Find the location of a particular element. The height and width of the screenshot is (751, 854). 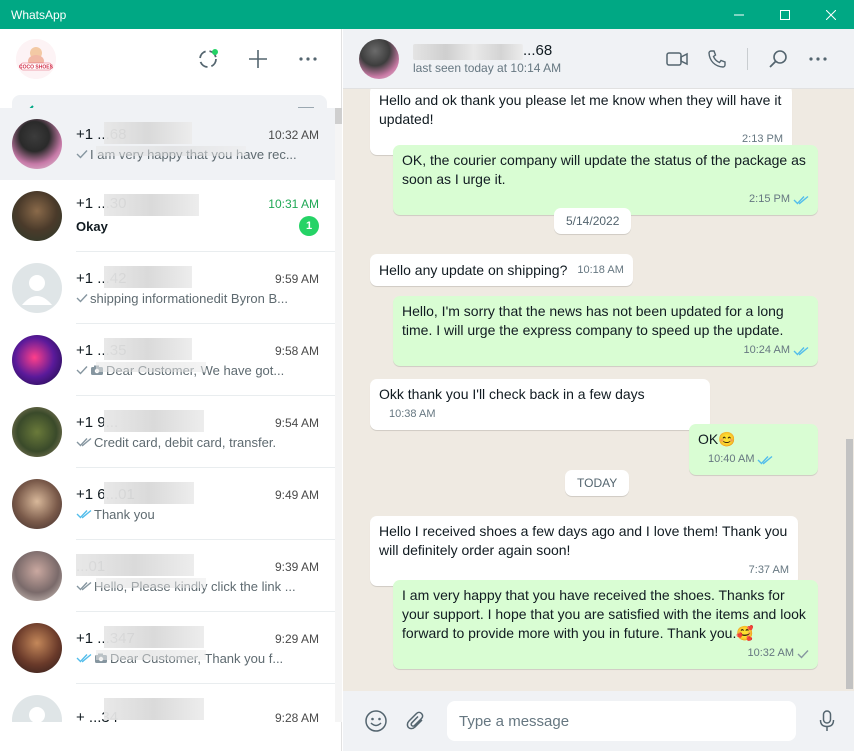

voice-call-button is located at coordinates (717, 59).